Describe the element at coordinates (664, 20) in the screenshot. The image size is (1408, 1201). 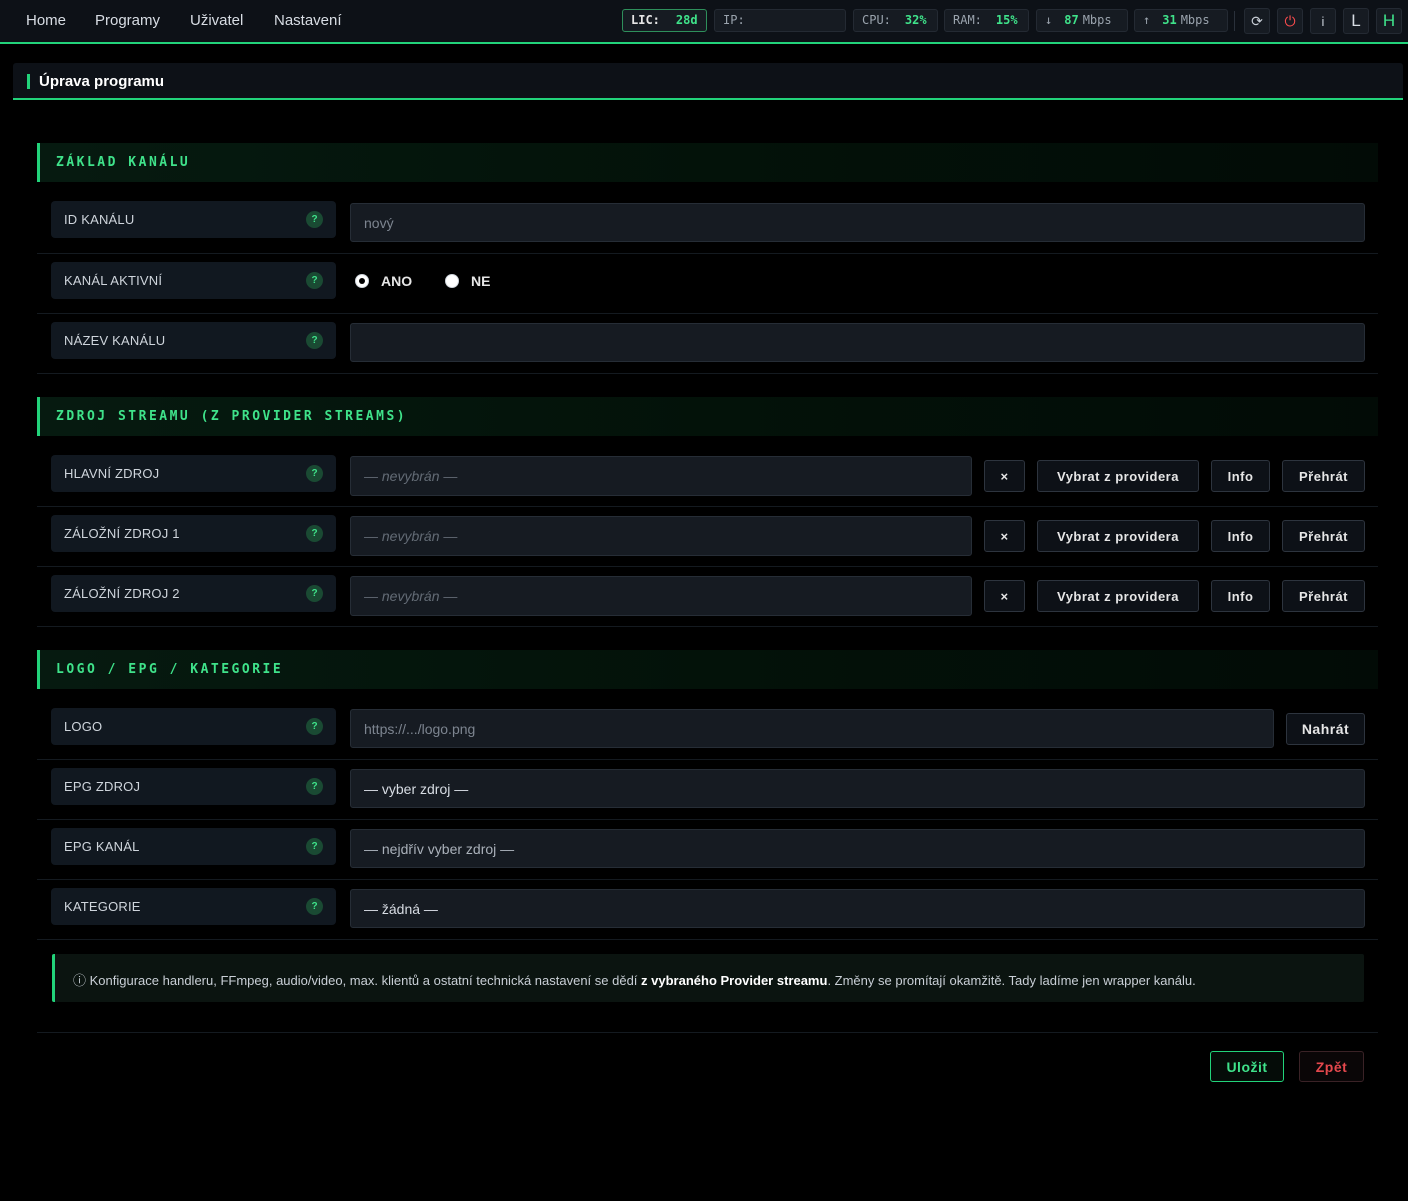
I see `license-badge: LIC: 28d` at that location.